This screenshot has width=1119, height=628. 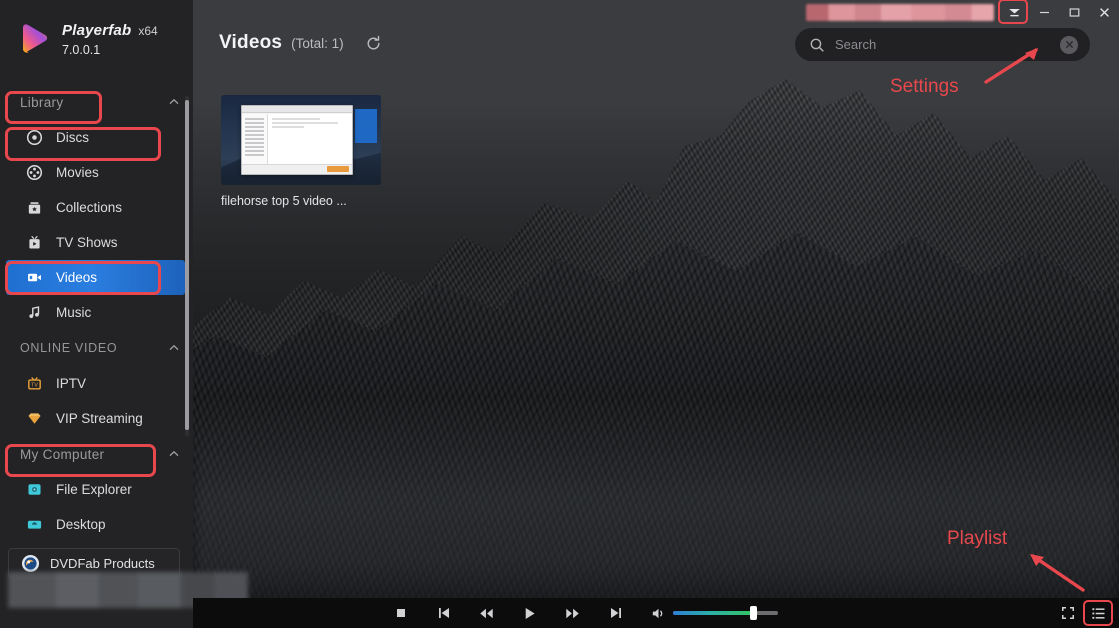 I want to click on sidebar-item-iptv: TV IPTV, so click(x=96, y=383).